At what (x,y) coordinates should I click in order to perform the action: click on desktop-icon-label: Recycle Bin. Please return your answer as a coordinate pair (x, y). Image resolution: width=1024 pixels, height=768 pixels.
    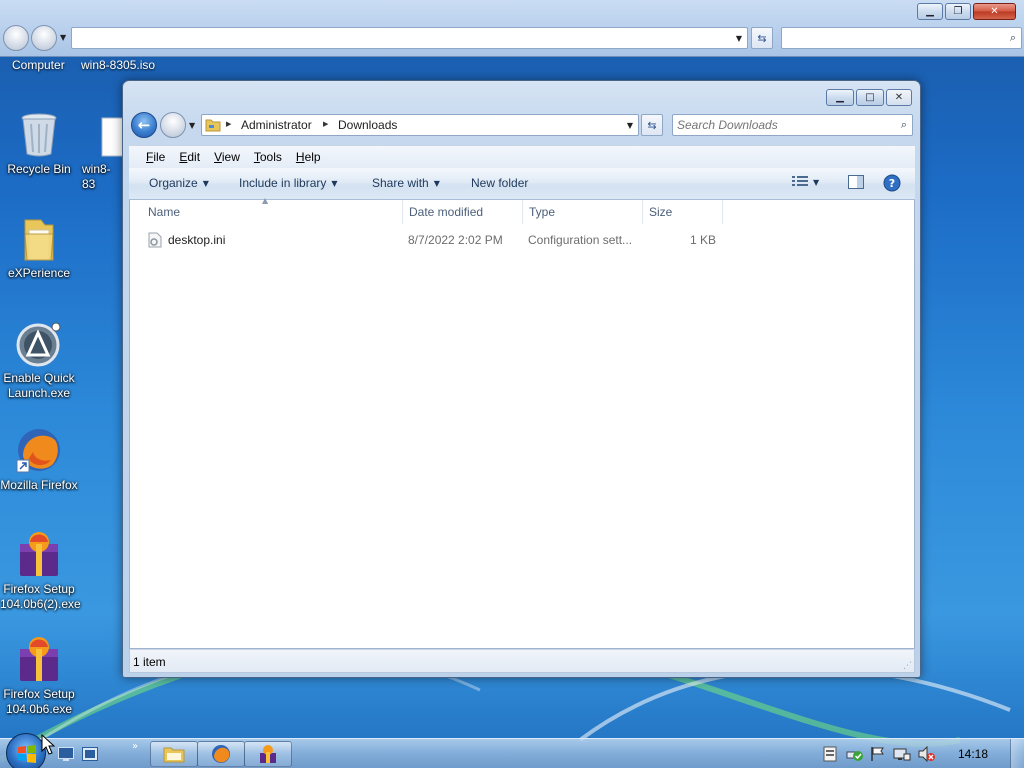
    Looking at the image, I should click on (39, 169).